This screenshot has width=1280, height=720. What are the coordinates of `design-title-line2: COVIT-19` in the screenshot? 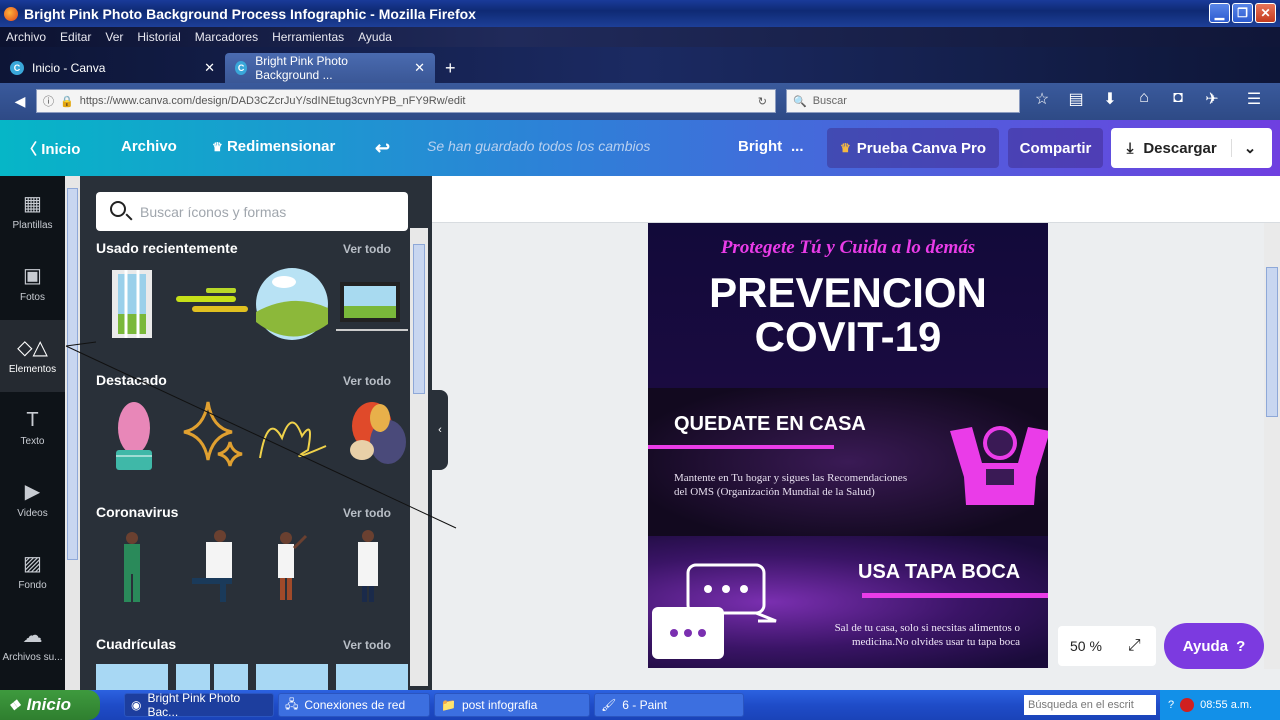 It's located at (848, 337).